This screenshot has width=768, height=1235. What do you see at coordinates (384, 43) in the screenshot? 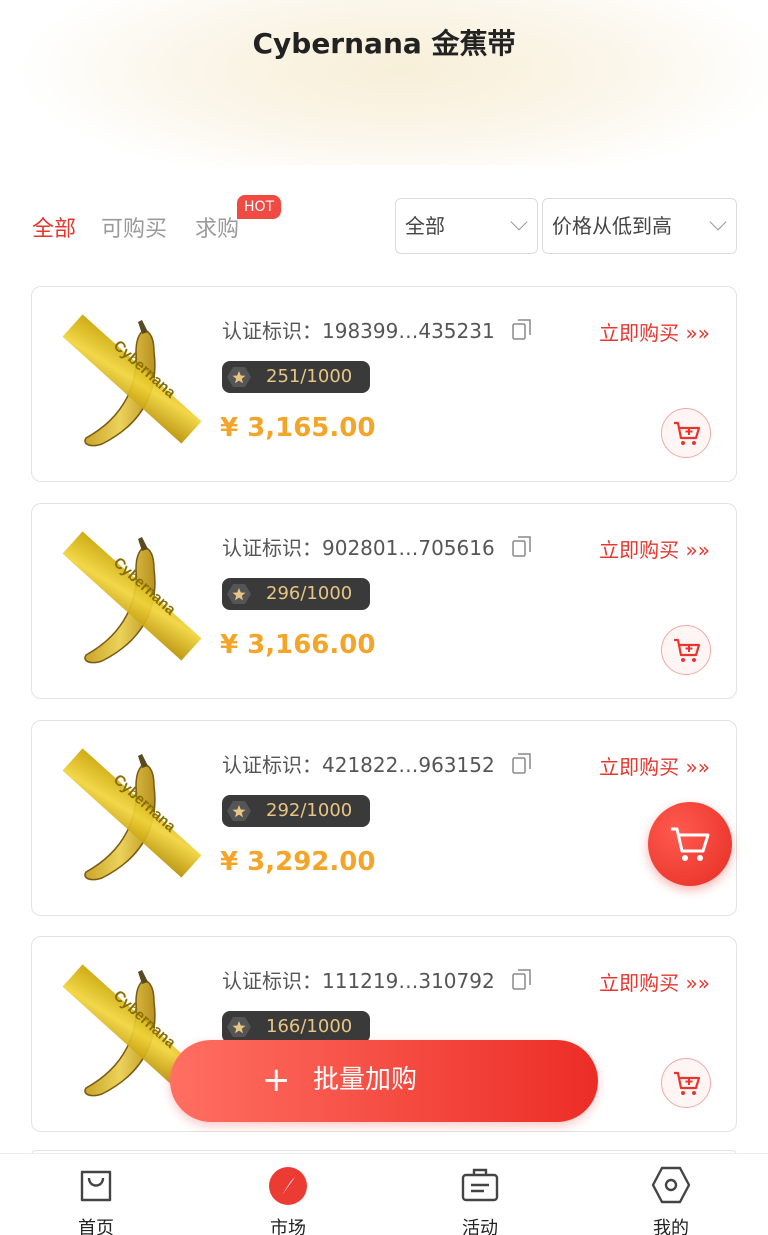
I see `page-title: Cybernana 金蕉带` at bounding box center [384, 43].